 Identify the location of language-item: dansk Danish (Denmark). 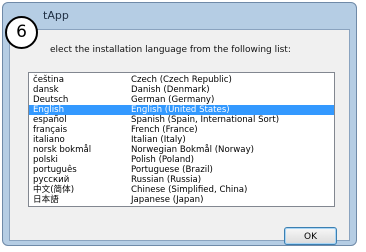
(181, 90).